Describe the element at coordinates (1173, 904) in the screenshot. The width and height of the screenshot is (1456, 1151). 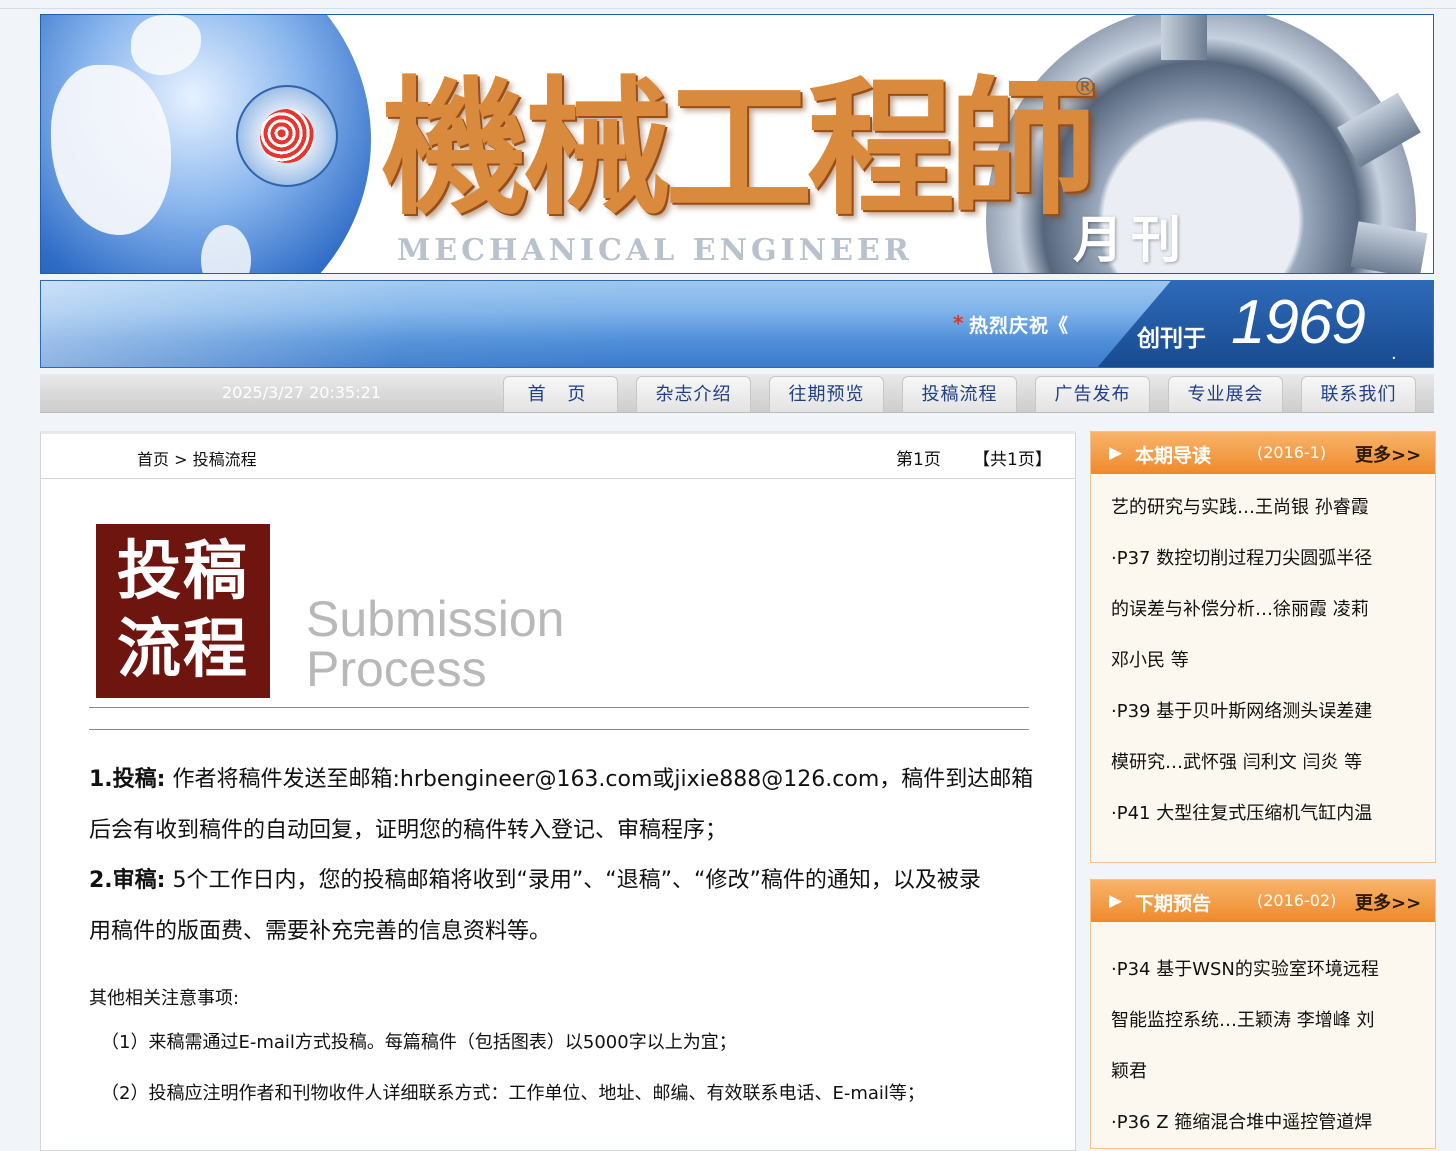
I see `next-issue-title: 下期预告` at that location.